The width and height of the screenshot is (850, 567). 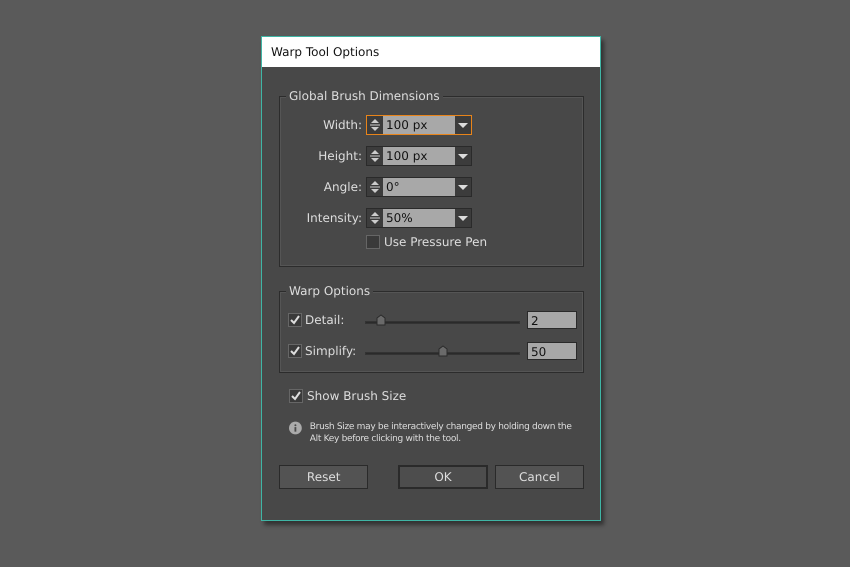 What do you see at coordinates (340, 156) in the screenshot?
I see `field-label: Height:` at bounding box center [340, 156].